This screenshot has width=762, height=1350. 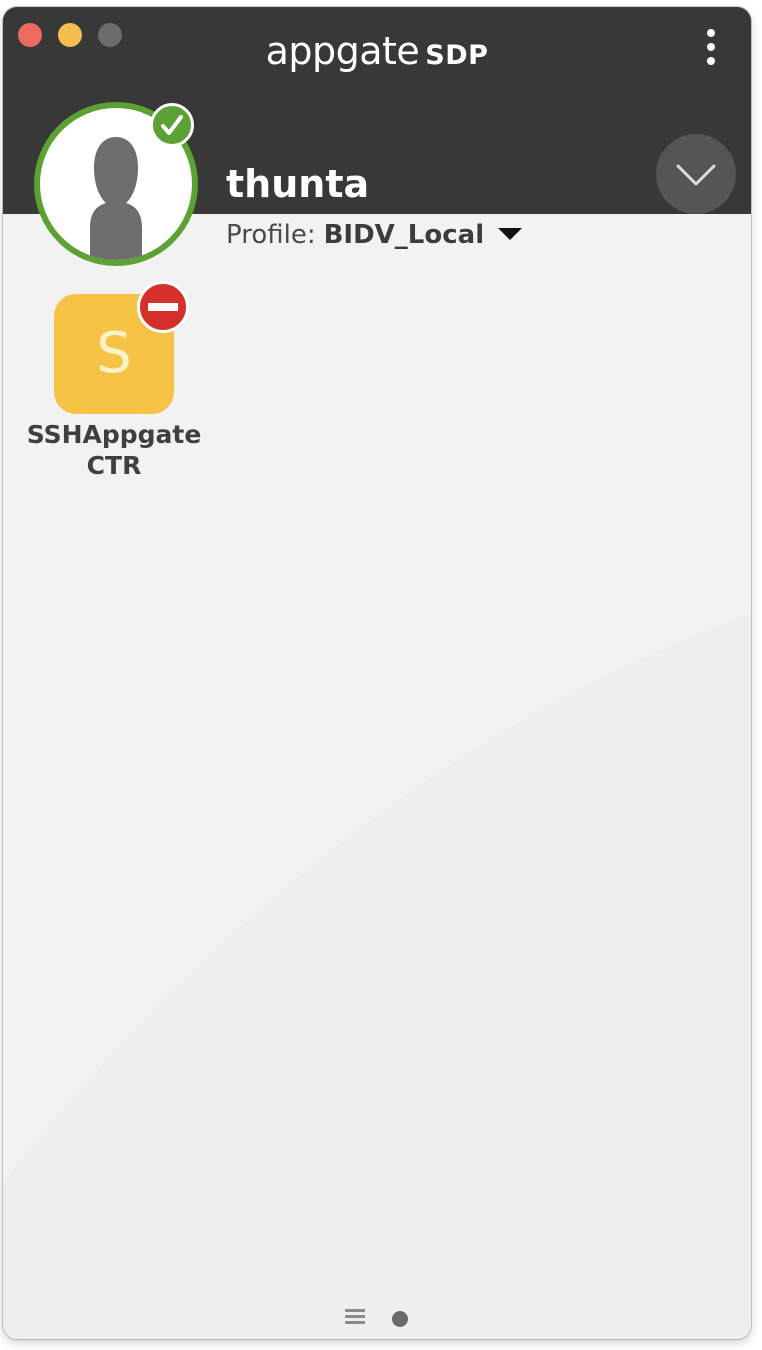 What do you see at coordinates (404, 235) in the screenshot?
I see `profile-value: BIDV_Local` at bounding box center [404, 235].